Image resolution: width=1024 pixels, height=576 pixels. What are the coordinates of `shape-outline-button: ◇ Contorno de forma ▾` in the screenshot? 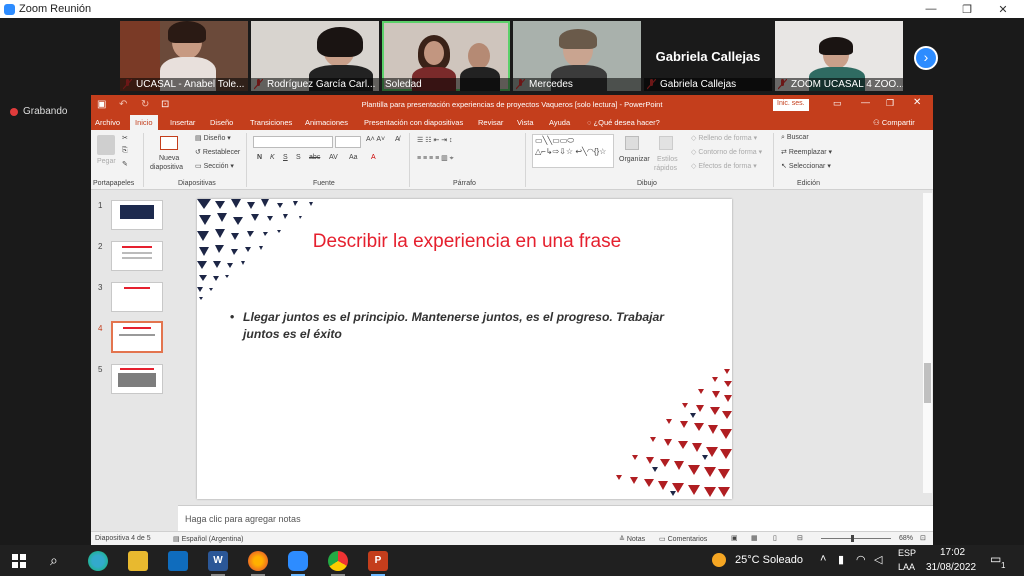 It's located at (726, 152).